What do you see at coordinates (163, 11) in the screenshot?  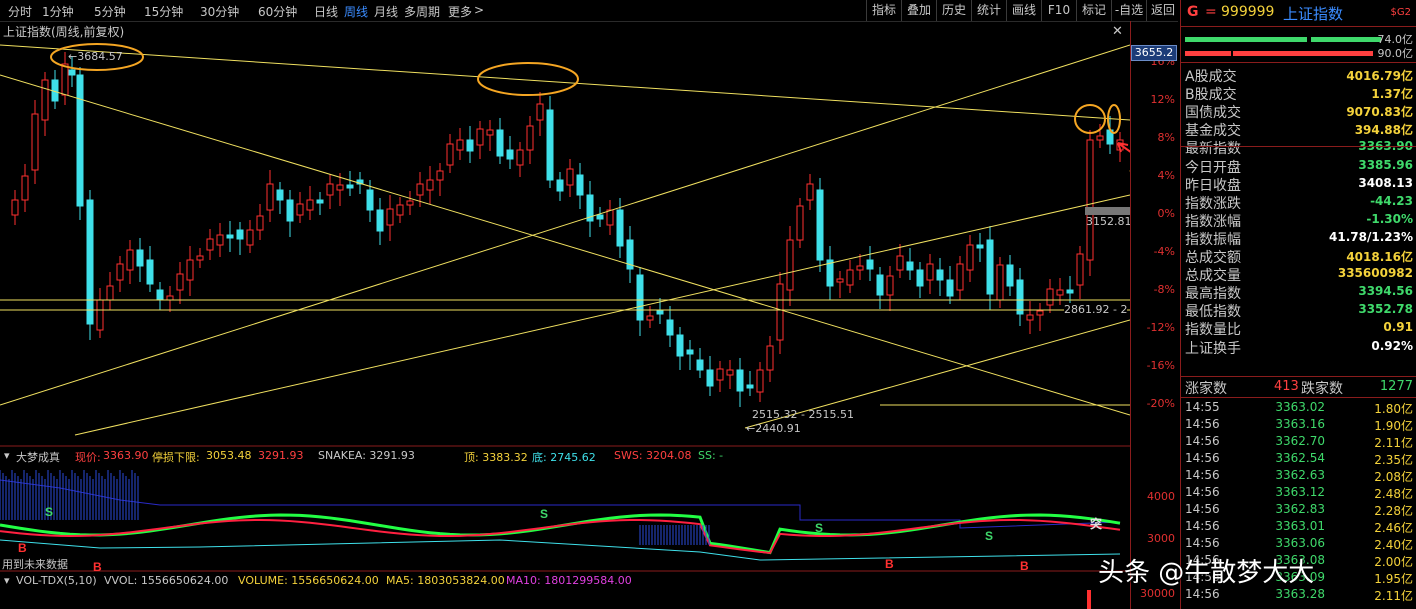 I see `tab-15min: 15分钟` at bounding box center [163, 11].